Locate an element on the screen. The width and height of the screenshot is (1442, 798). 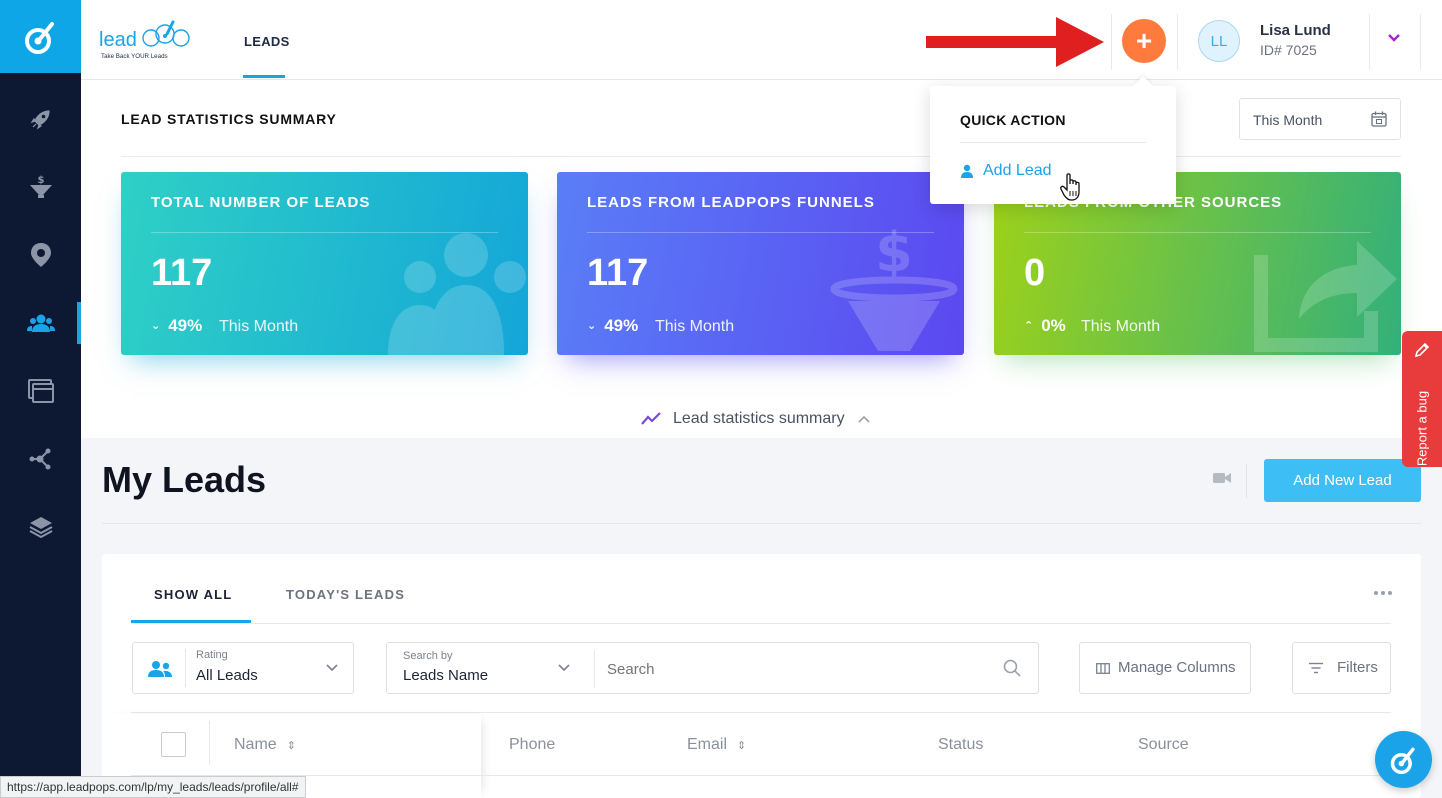
search-by-label: Search by is located at coordinates (428, 656).